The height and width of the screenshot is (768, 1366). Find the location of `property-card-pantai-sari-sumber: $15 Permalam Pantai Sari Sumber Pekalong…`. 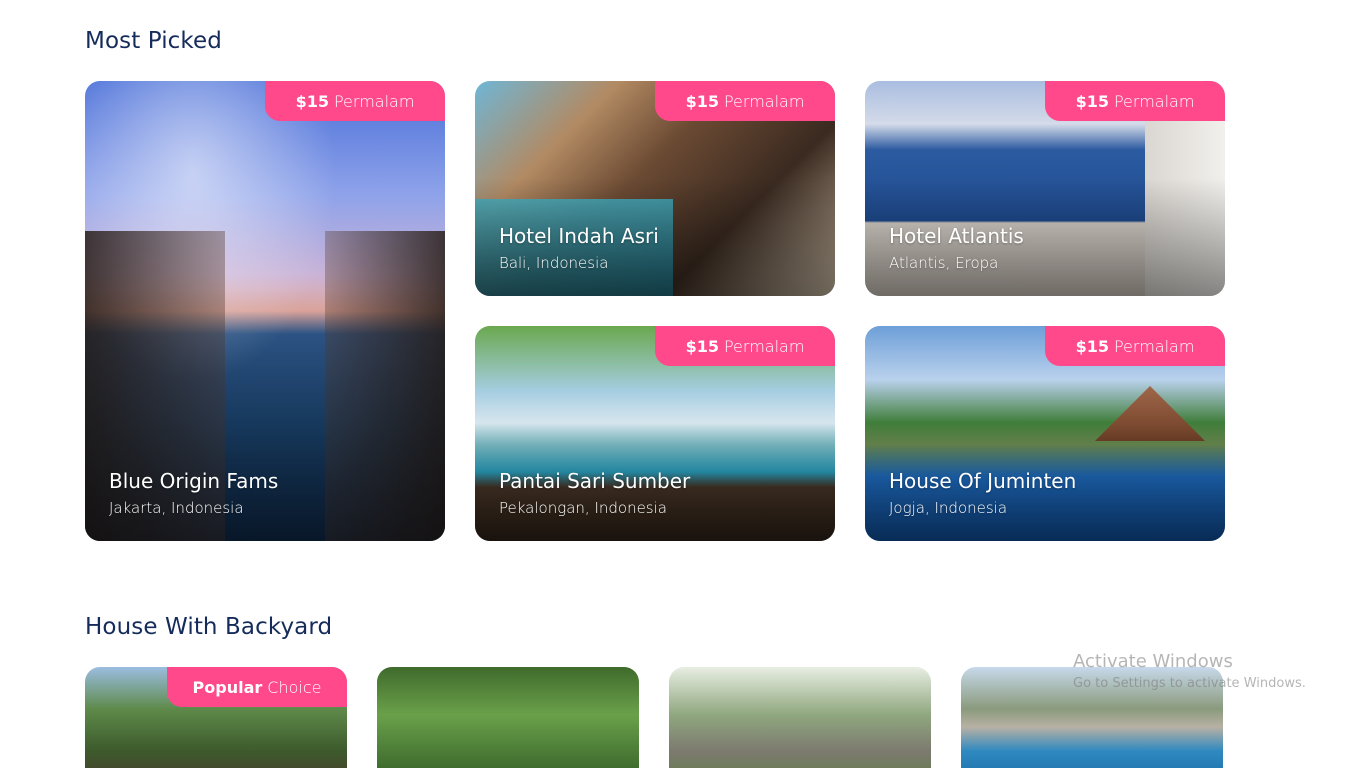

property-card-pantai-sari-sumber: $15 Permalam Pantai Sari Sumber Pekalong… is located at coordinates (655, 433).